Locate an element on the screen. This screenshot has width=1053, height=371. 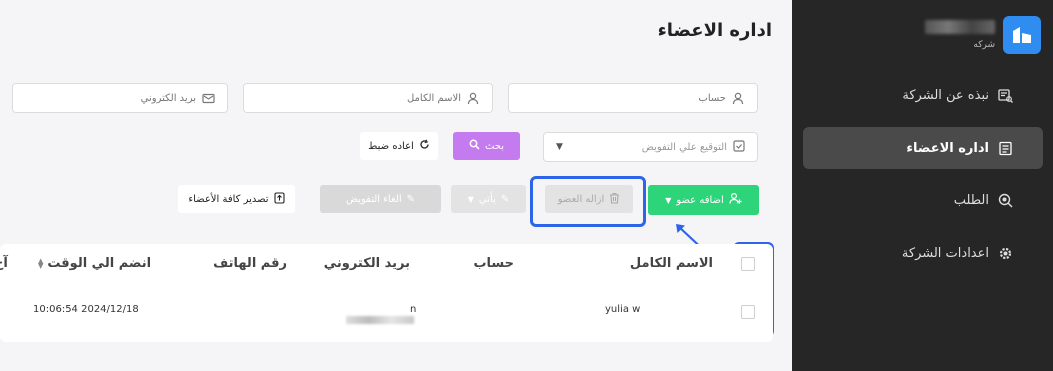
company-text: شركه is located at coordinates (960, 35).